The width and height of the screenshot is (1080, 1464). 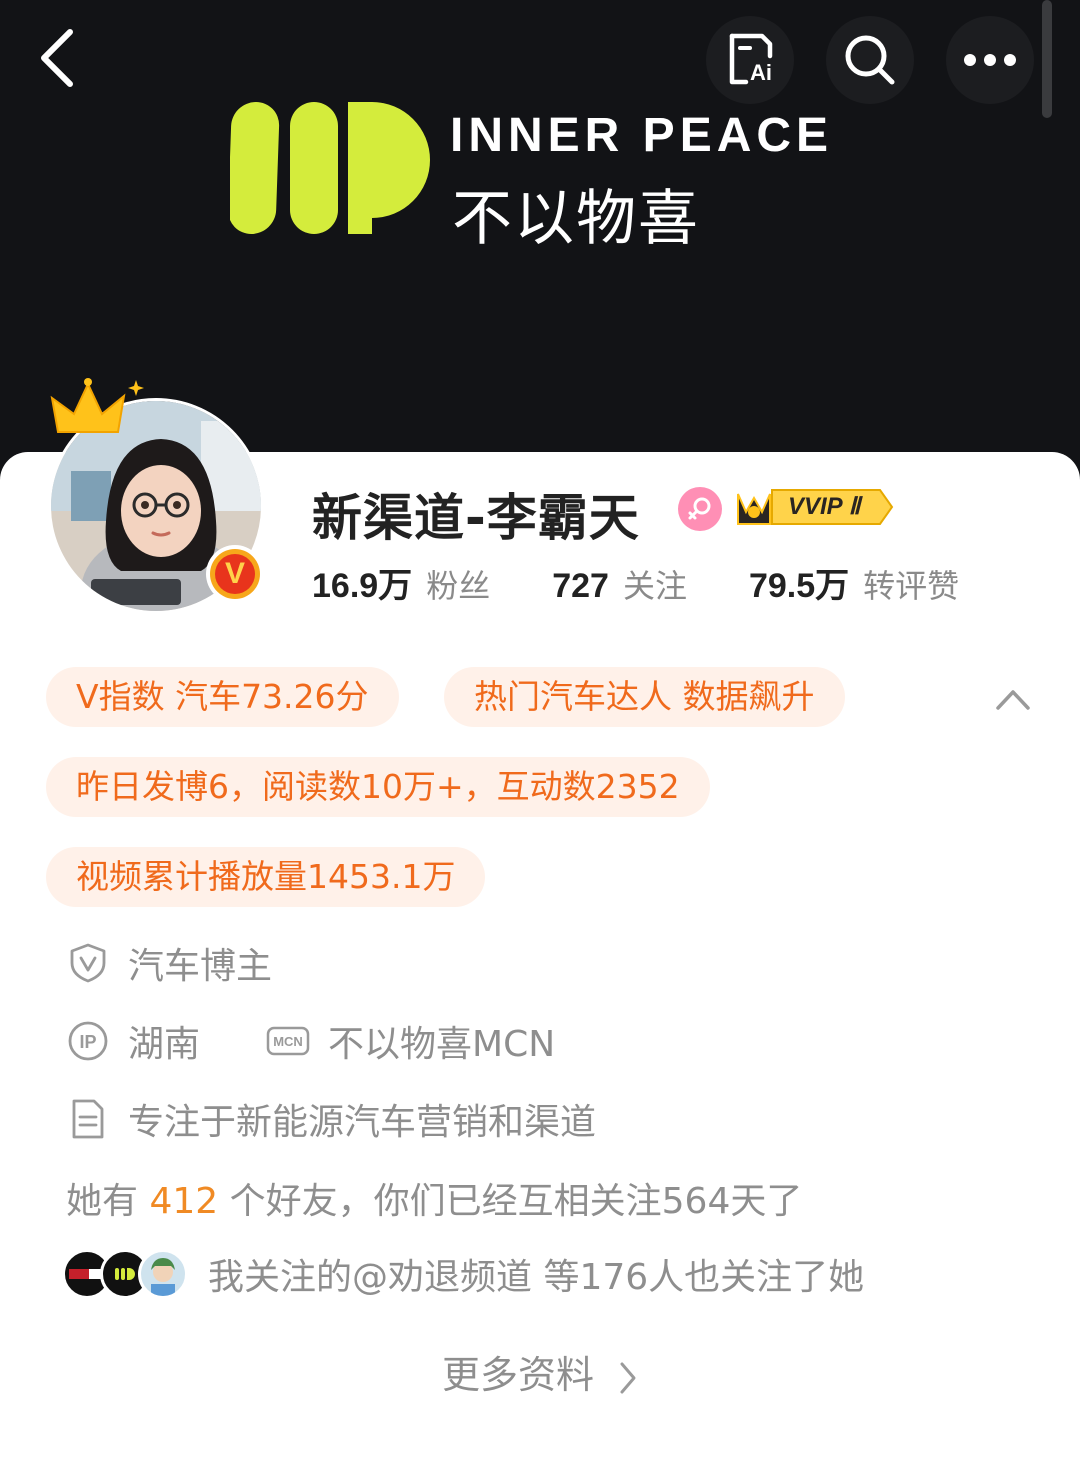 I want to click on search-icon, so click(x=870, y=60).